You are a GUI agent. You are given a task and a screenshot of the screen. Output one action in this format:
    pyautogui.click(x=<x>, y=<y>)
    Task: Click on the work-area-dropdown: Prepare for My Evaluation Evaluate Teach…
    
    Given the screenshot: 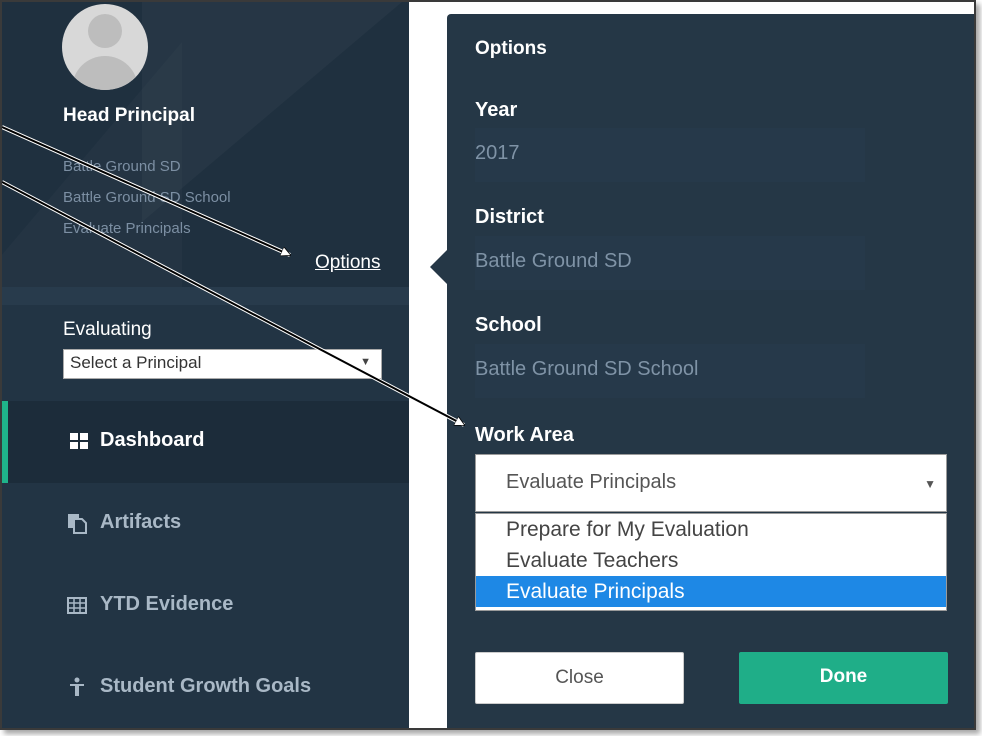 What is the action you would take?
    pyautogui.click(x=711, y=562)
    